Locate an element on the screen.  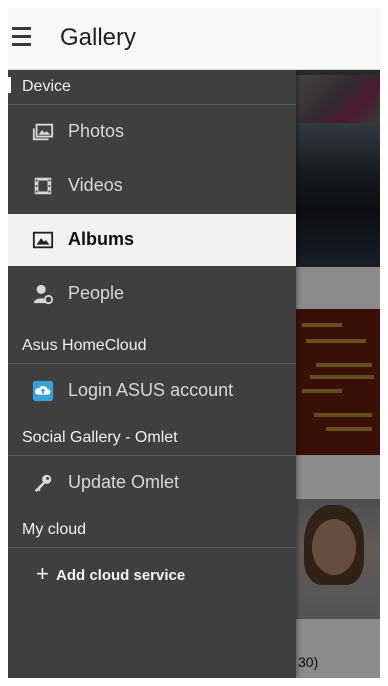
scroll-indicator is located at coordinates (9, 85).